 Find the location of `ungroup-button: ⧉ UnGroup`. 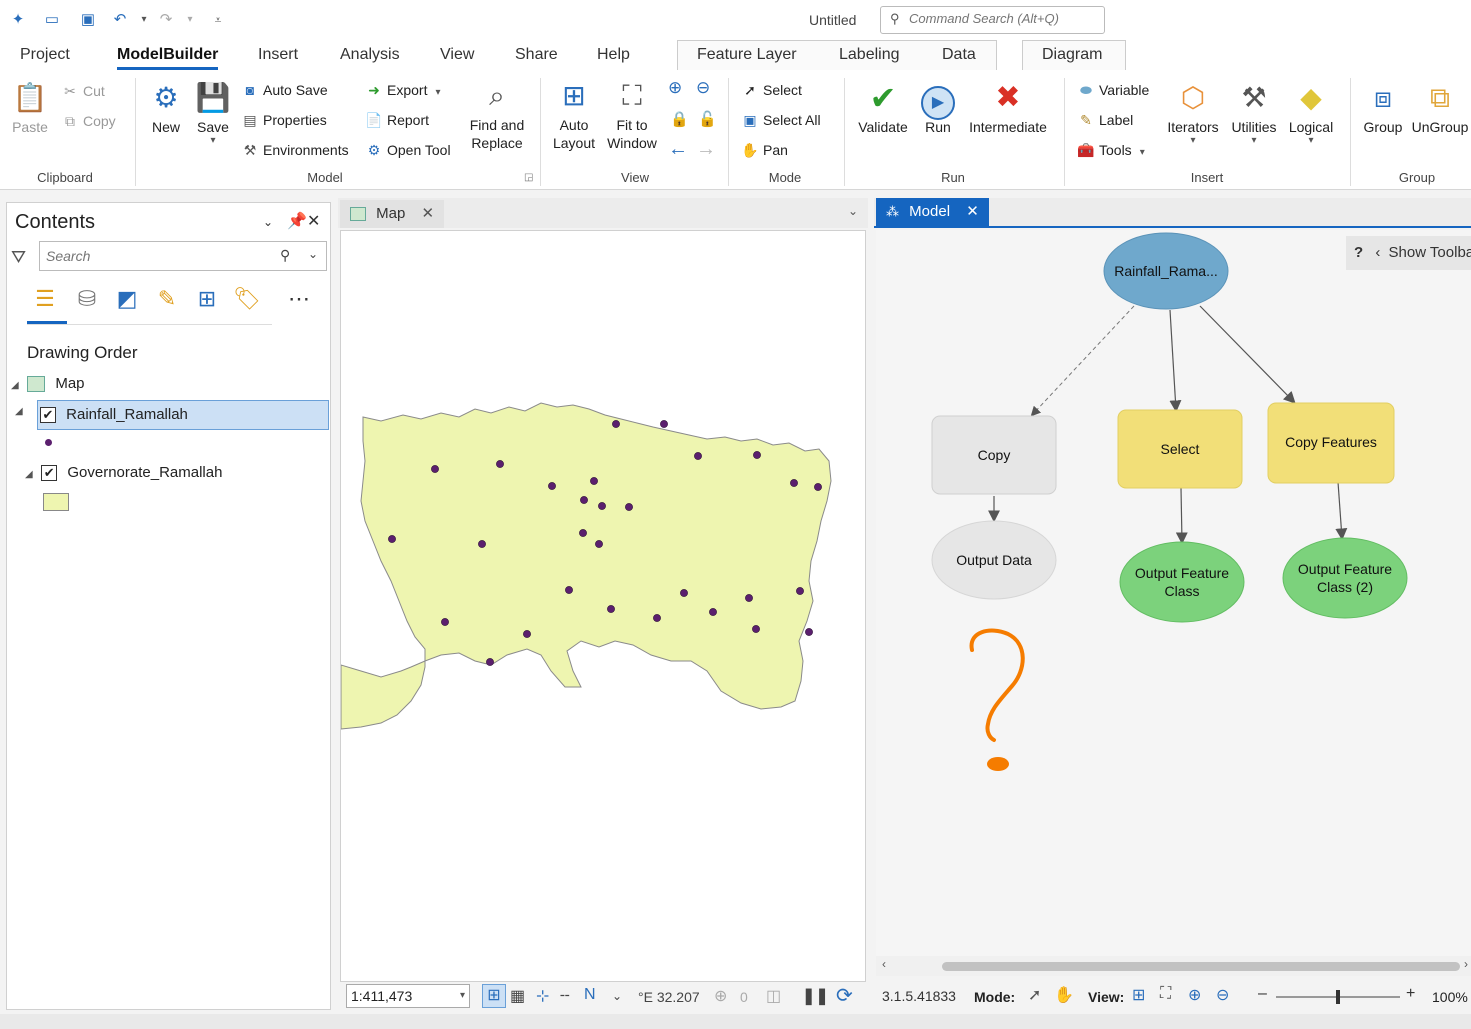

ungroup-button: ⧉ UnGroup is located at coordinates (1440, 108).